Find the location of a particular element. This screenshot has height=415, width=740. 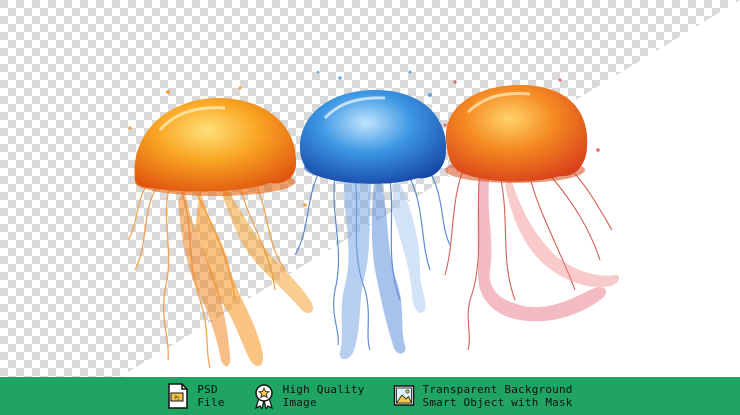

svg-text: Ps is located at coordinates (178, 399).